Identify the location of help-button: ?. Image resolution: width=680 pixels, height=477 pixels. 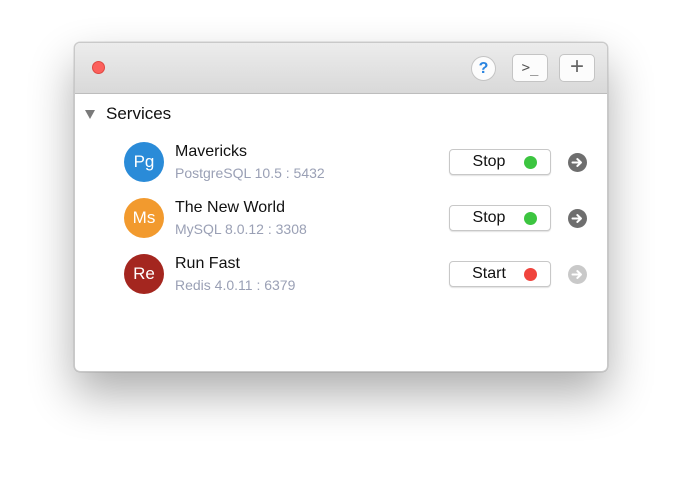
(483, 68).